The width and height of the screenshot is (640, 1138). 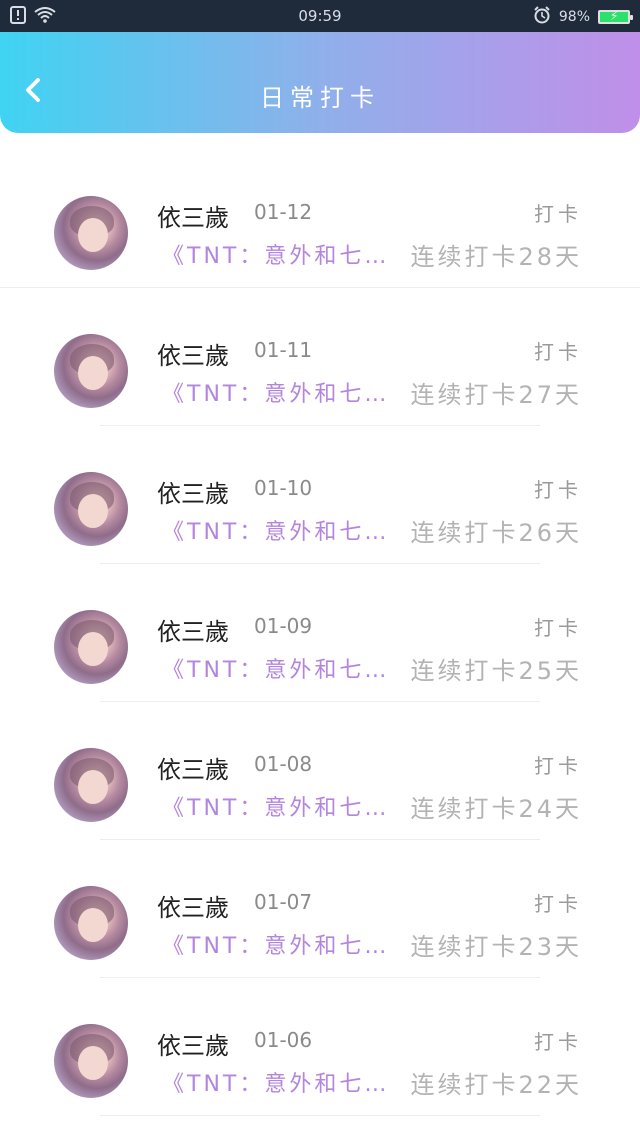 What do you see at coordinates (320, 495) in the screenshot?
I see `list-item: 依三歲 01-10 打卡 《TNT：意外和七… 连续打卡26天` at bounding box center [320, 495].